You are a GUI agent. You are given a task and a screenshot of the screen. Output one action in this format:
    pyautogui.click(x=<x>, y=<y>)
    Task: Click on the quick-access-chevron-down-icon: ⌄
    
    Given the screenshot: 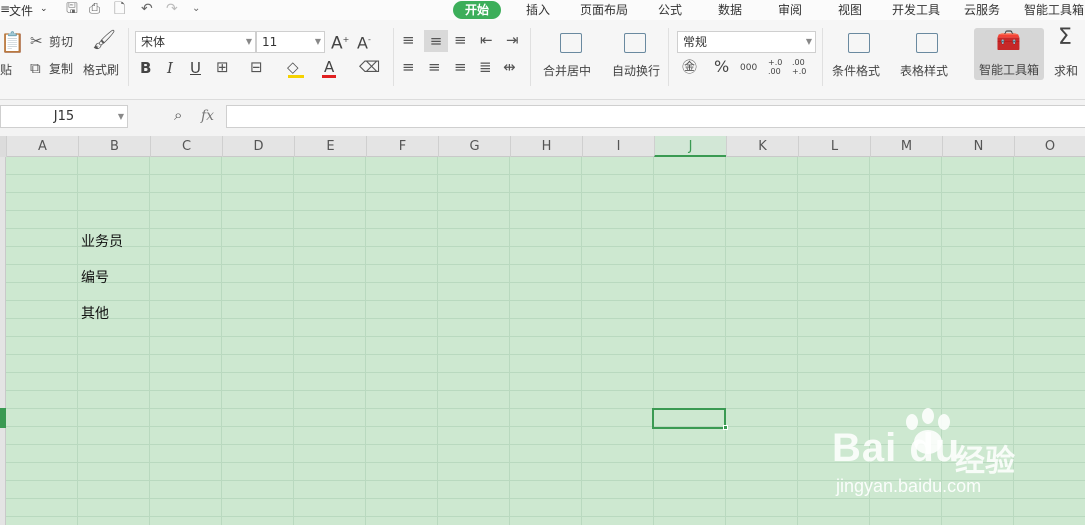 What is the action you would take?
    pyautogui.click(x=196, y=9)
    